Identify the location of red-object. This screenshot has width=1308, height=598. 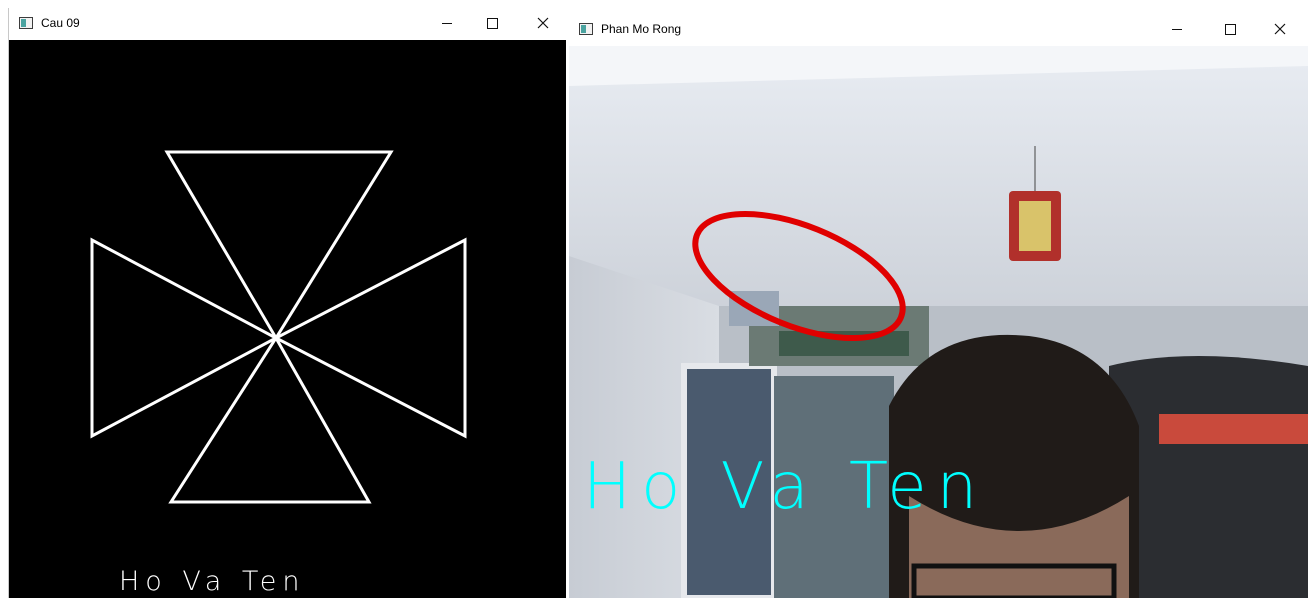
(1233, 429).